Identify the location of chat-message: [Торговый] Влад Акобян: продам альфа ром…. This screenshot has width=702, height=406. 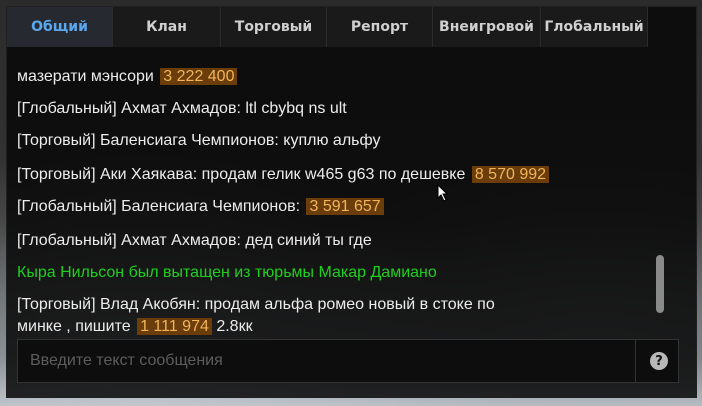
(256, 305).